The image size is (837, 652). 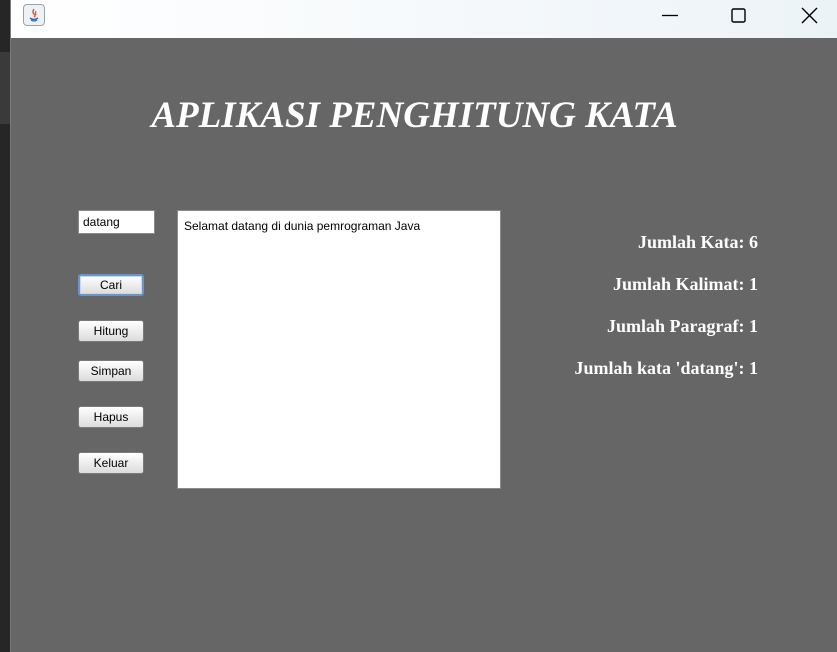 I want to click on sentence-count-label: Jumlah Kalimat: 1, so click(x=685, y=284).